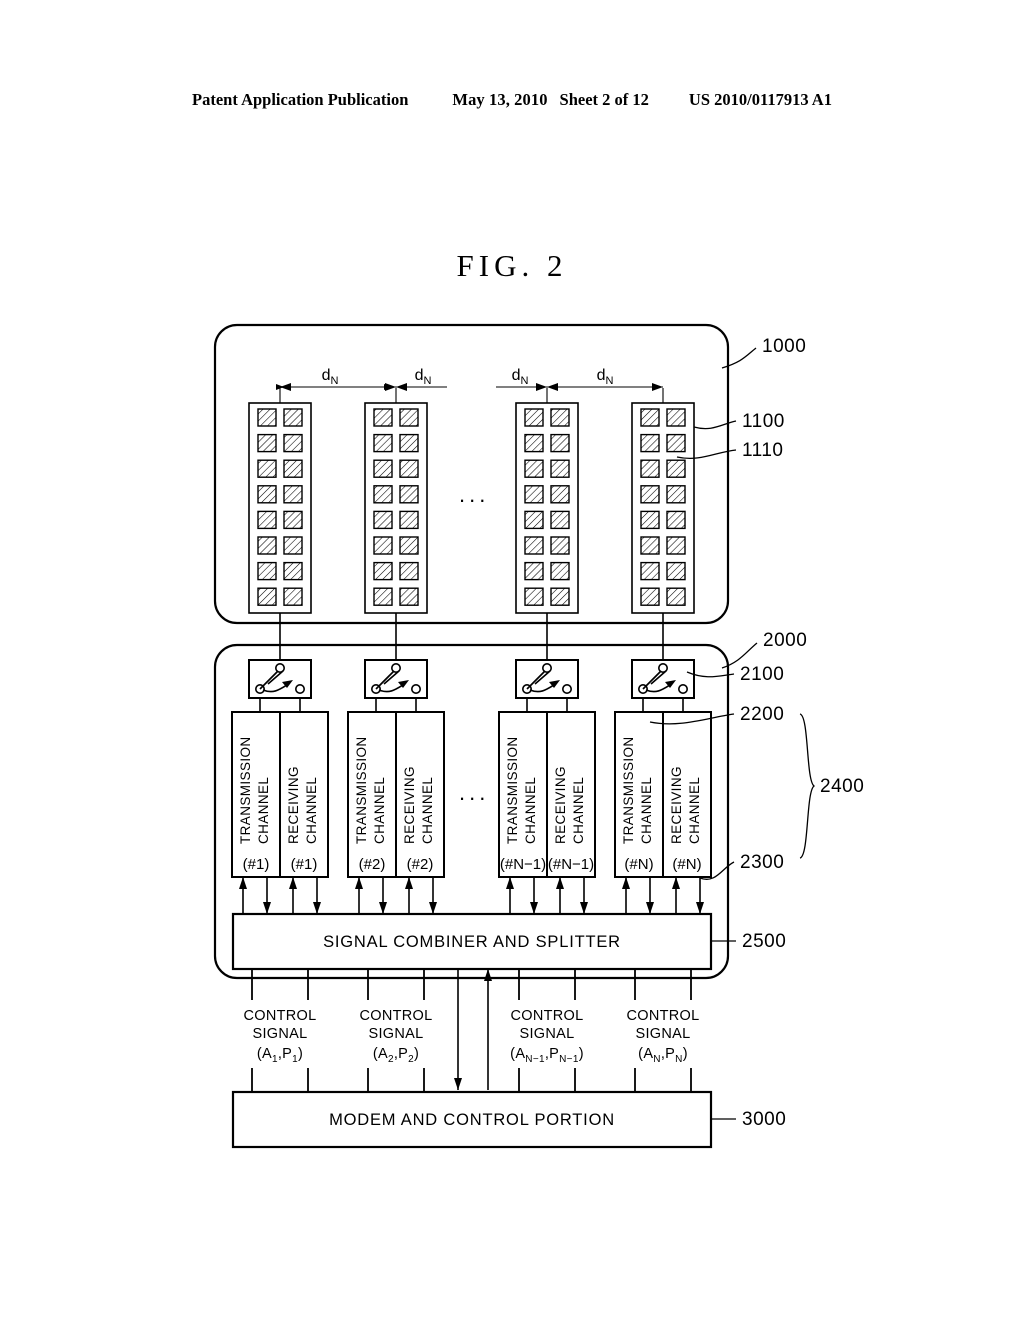 This screenshot has height=1320, width=1024. I want to click on control-signal-label: CONTROL SIGNAL (A1,P1), so click(280, 1036).